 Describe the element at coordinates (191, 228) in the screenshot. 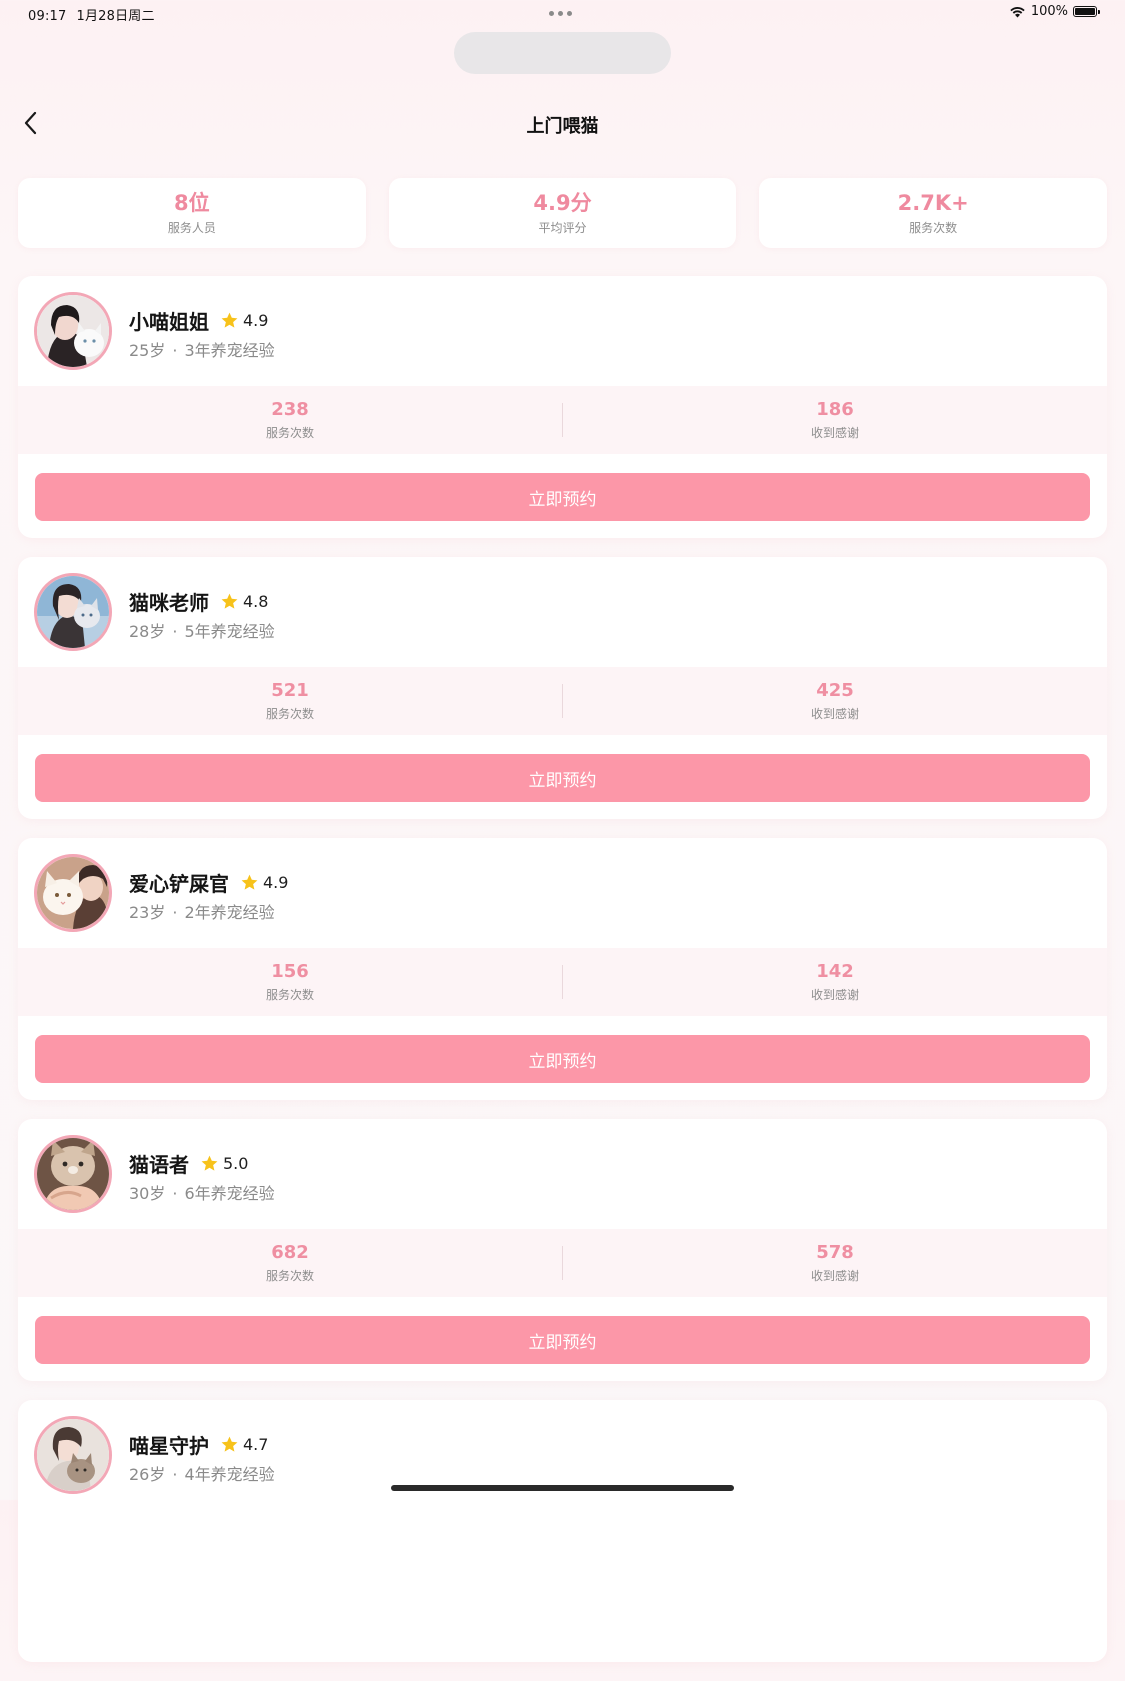

I see `summary-label: 服务人员` at that location.